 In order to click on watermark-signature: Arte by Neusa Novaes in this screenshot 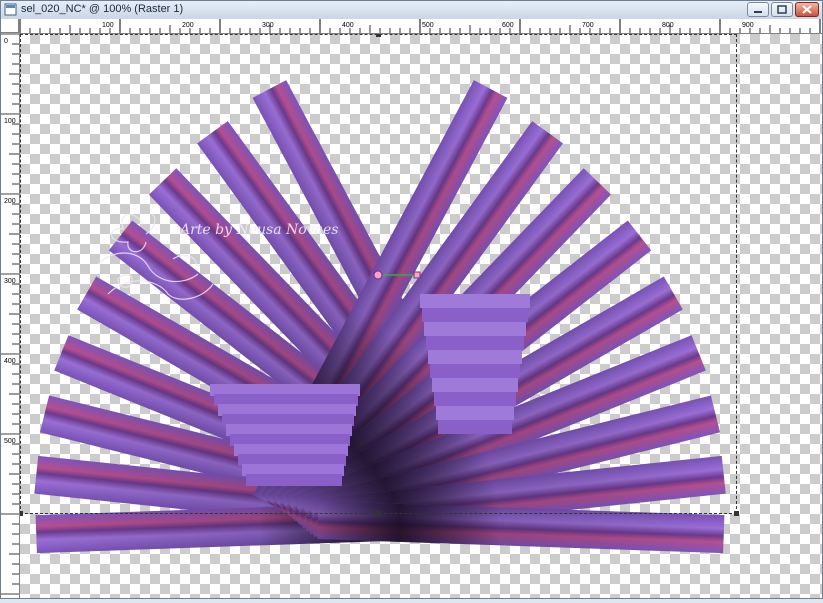, I will do `click(217, 256)`.